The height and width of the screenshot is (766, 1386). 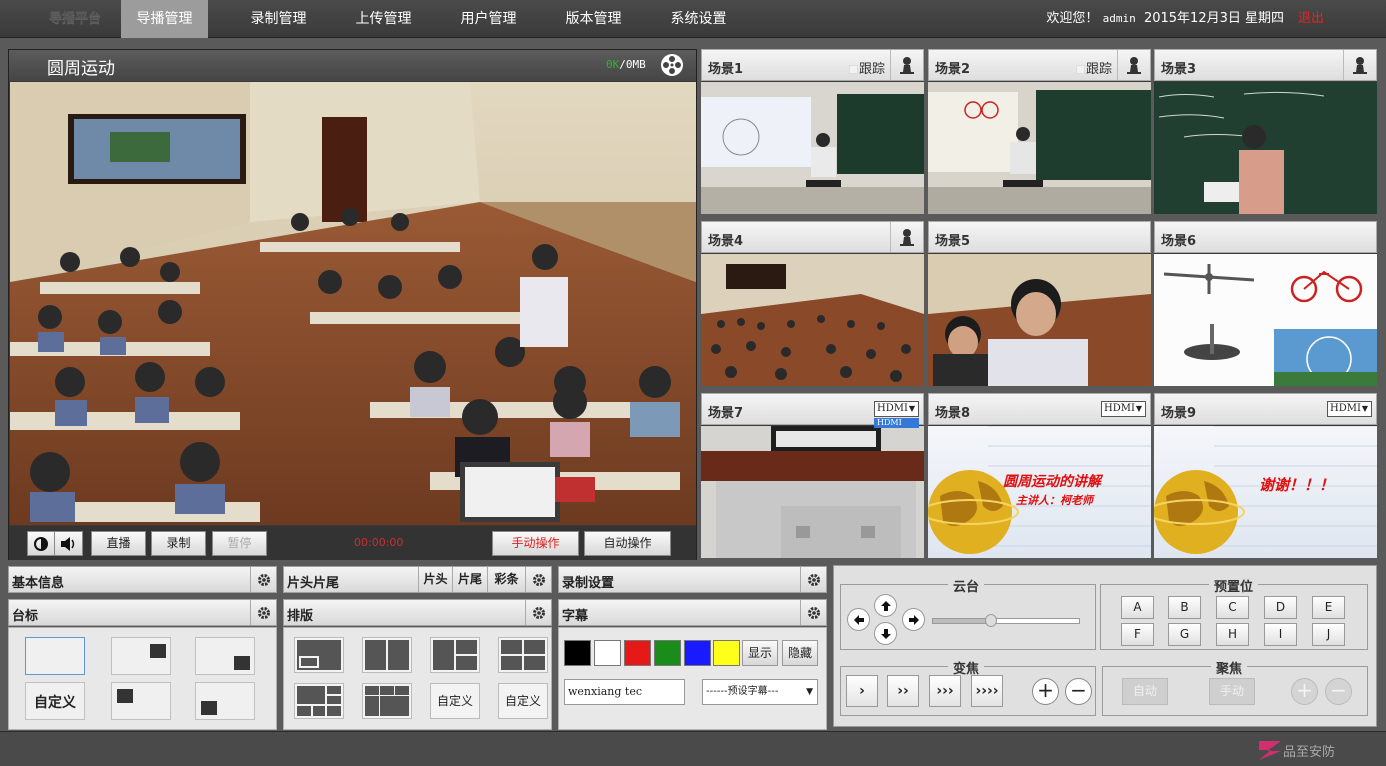 I want to click on pause-button: 暂停, so click(x=239, y=543).